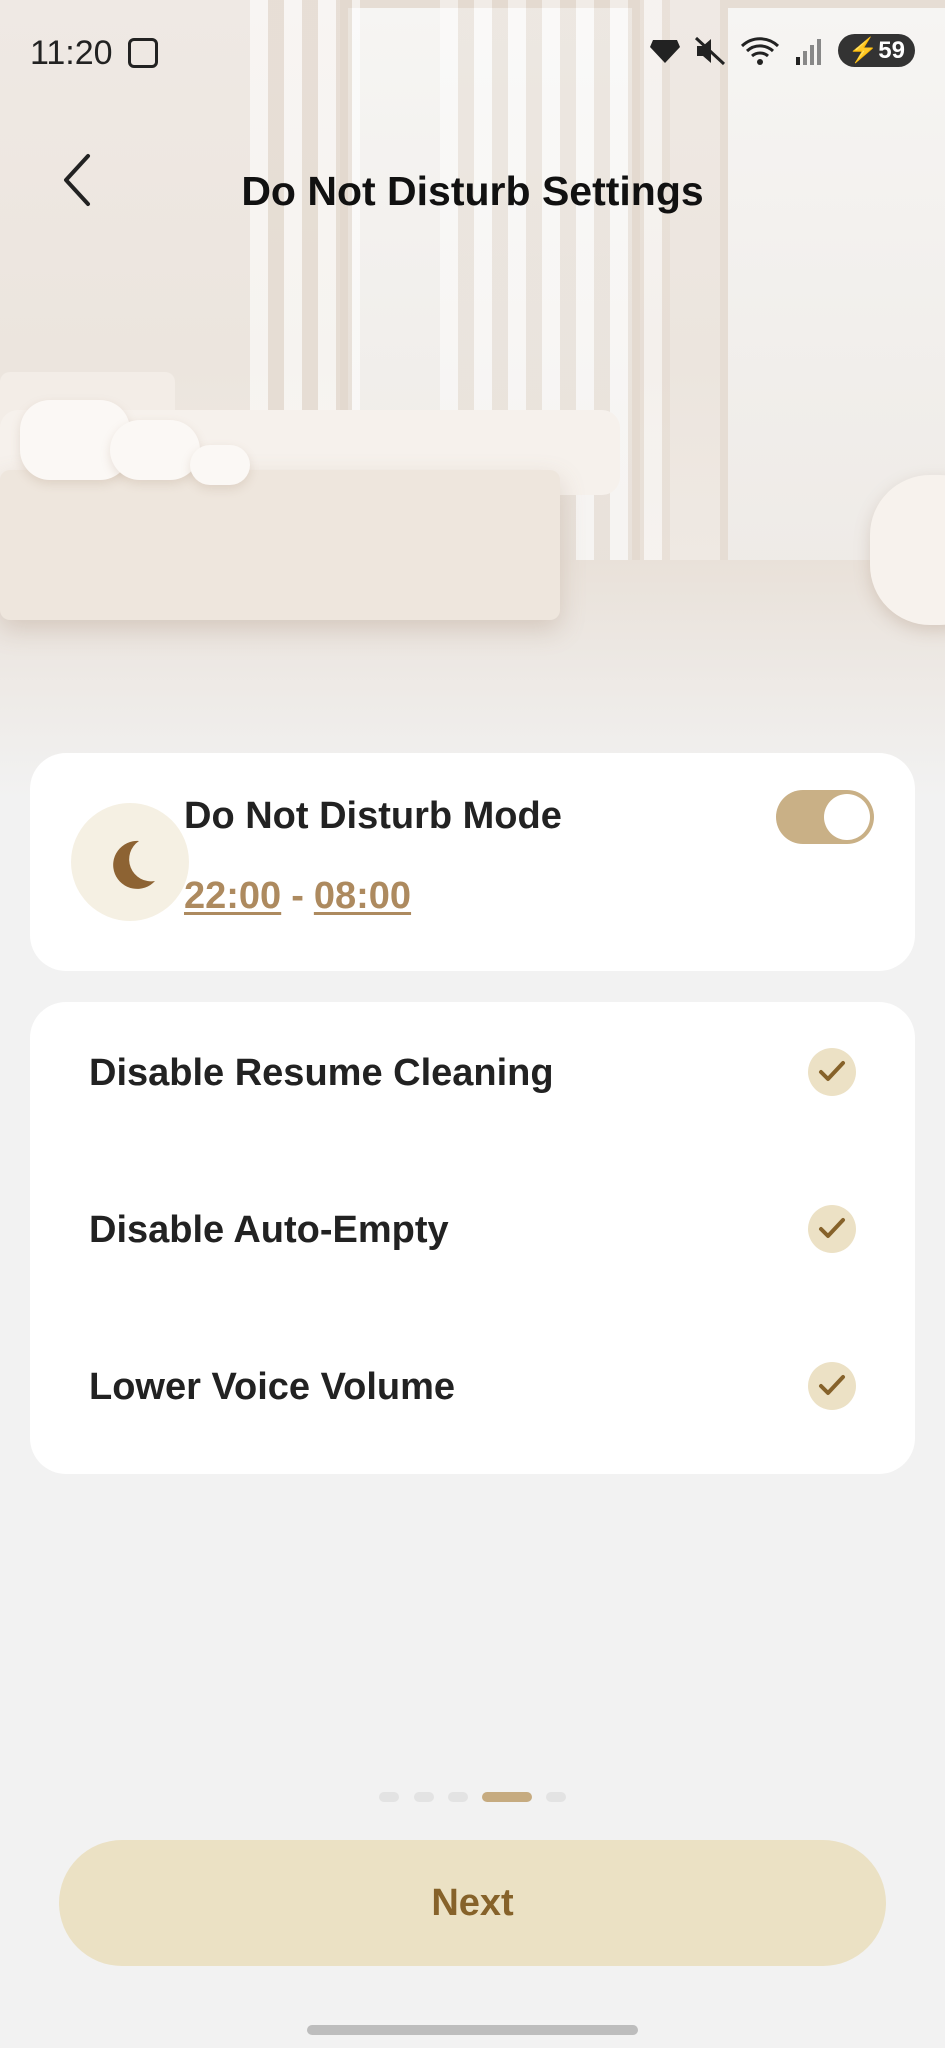  What do you see at coordinates (321, 1073) in the screenshot?
I see `option-disable-resume-cleaning: Disable Resume Cleaning` at bounding box center [321, 1073].